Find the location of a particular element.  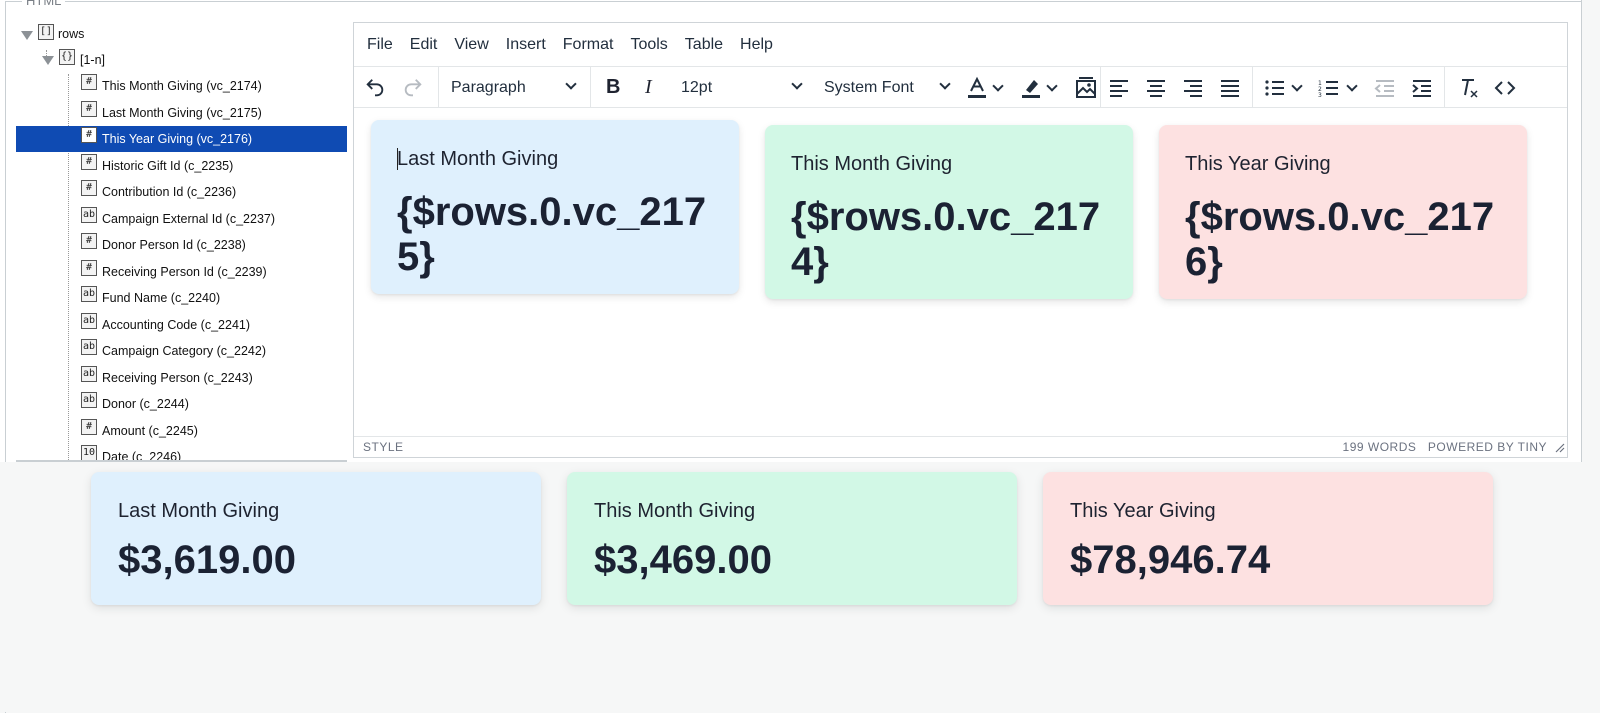

tree-field-label: Contribution Id (c_2236) is located at coordinates (169, 192).